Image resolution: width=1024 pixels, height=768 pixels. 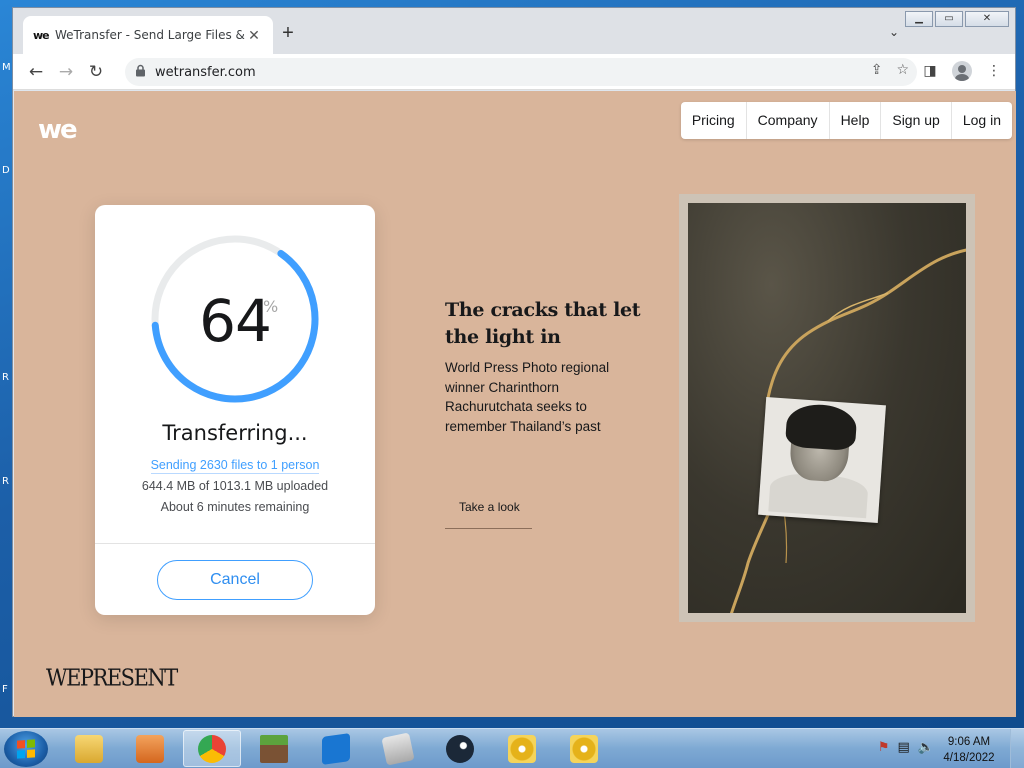 What do you see at coordinates (987, 19) in the screenshot?
I see `close-window-button: ✕` at bounding box center [987, 19].